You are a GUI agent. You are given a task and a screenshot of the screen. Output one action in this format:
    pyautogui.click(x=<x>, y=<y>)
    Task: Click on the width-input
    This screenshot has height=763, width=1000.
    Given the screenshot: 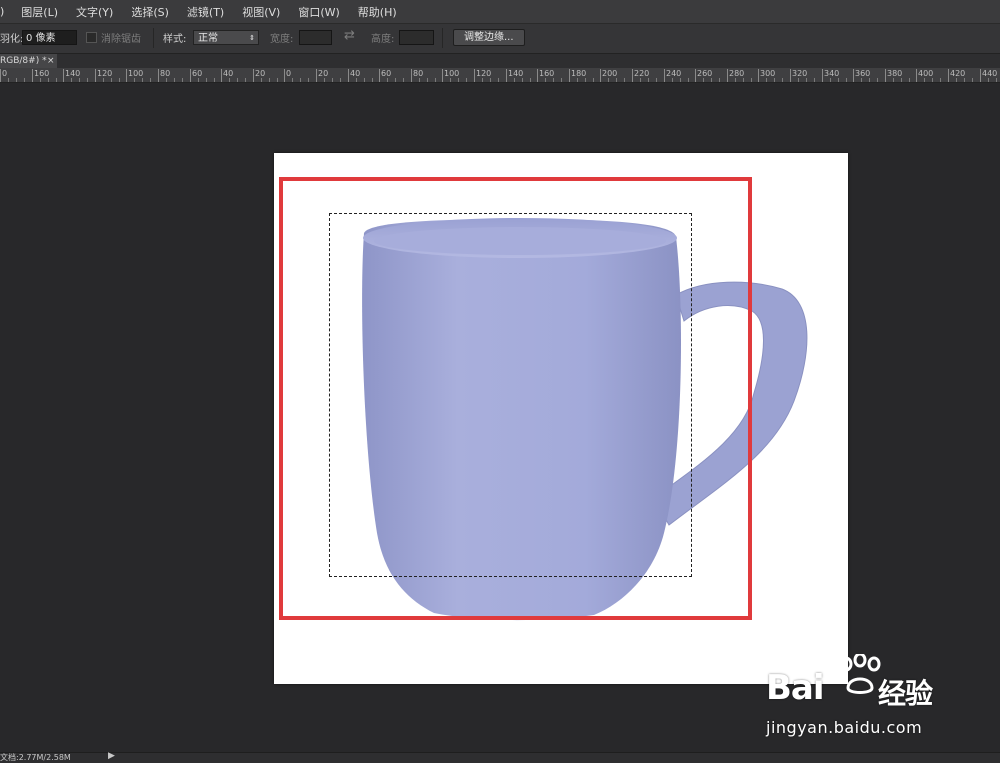 What is the action you would take?
    pyautogui.click(x=315, y=37)
    